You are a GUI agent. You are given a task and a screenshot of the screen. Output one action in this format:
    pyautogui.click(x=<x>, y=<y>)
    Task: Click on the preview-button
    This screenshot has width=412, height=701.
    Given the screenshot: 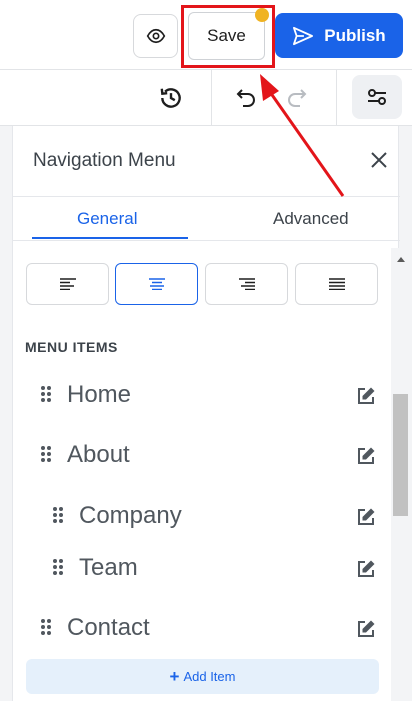 What is the action you would take?
    pyautogui.click(x=155, y=36)
    